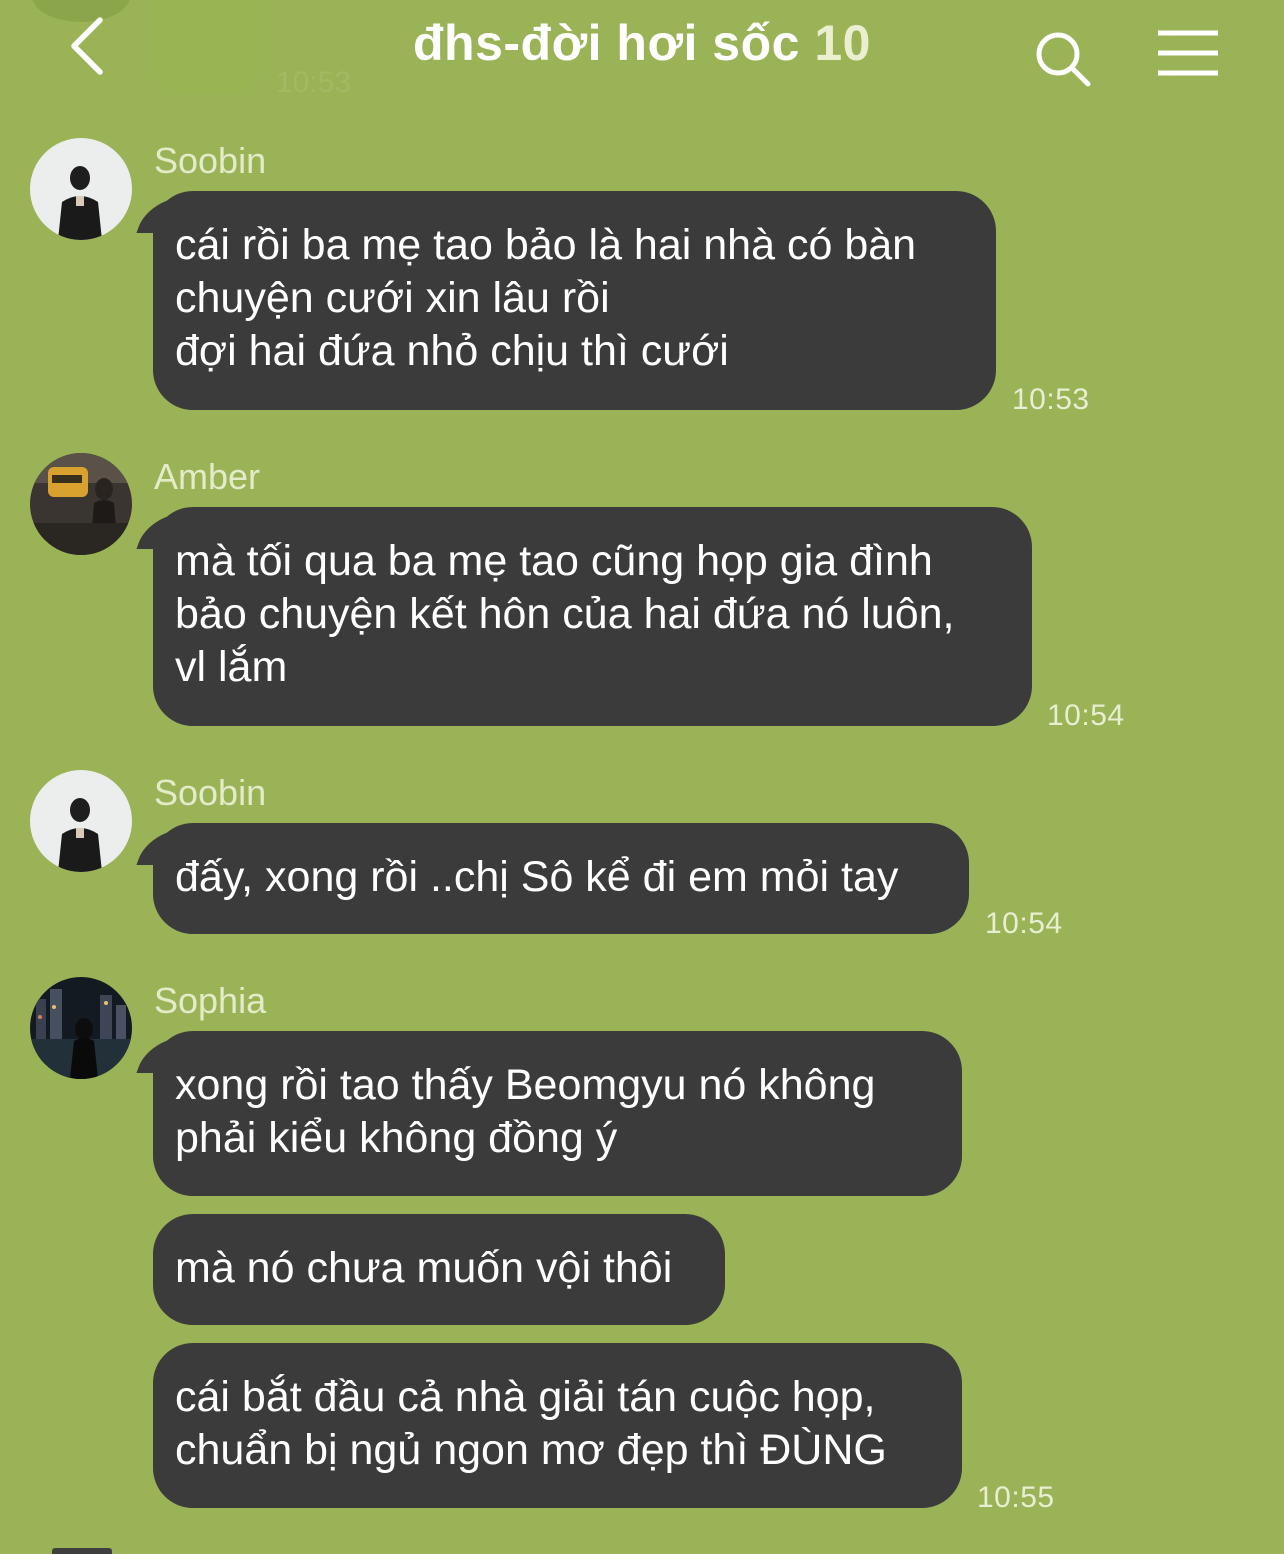 The width and height of the screenshot is (1284, 1554). I want to click on message-time: 10:53, so click(1051, 399).